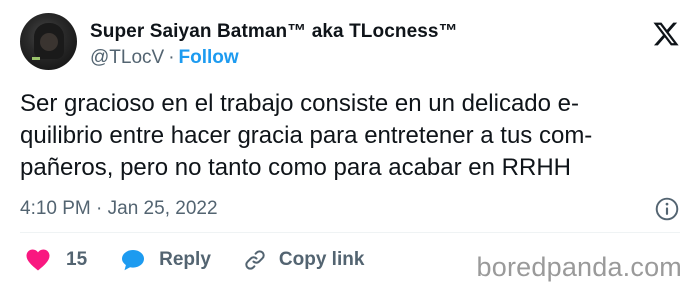 The width and height of the screenshot is (700, 287). I want to click on reply-label: Reply, so click(185, 259).